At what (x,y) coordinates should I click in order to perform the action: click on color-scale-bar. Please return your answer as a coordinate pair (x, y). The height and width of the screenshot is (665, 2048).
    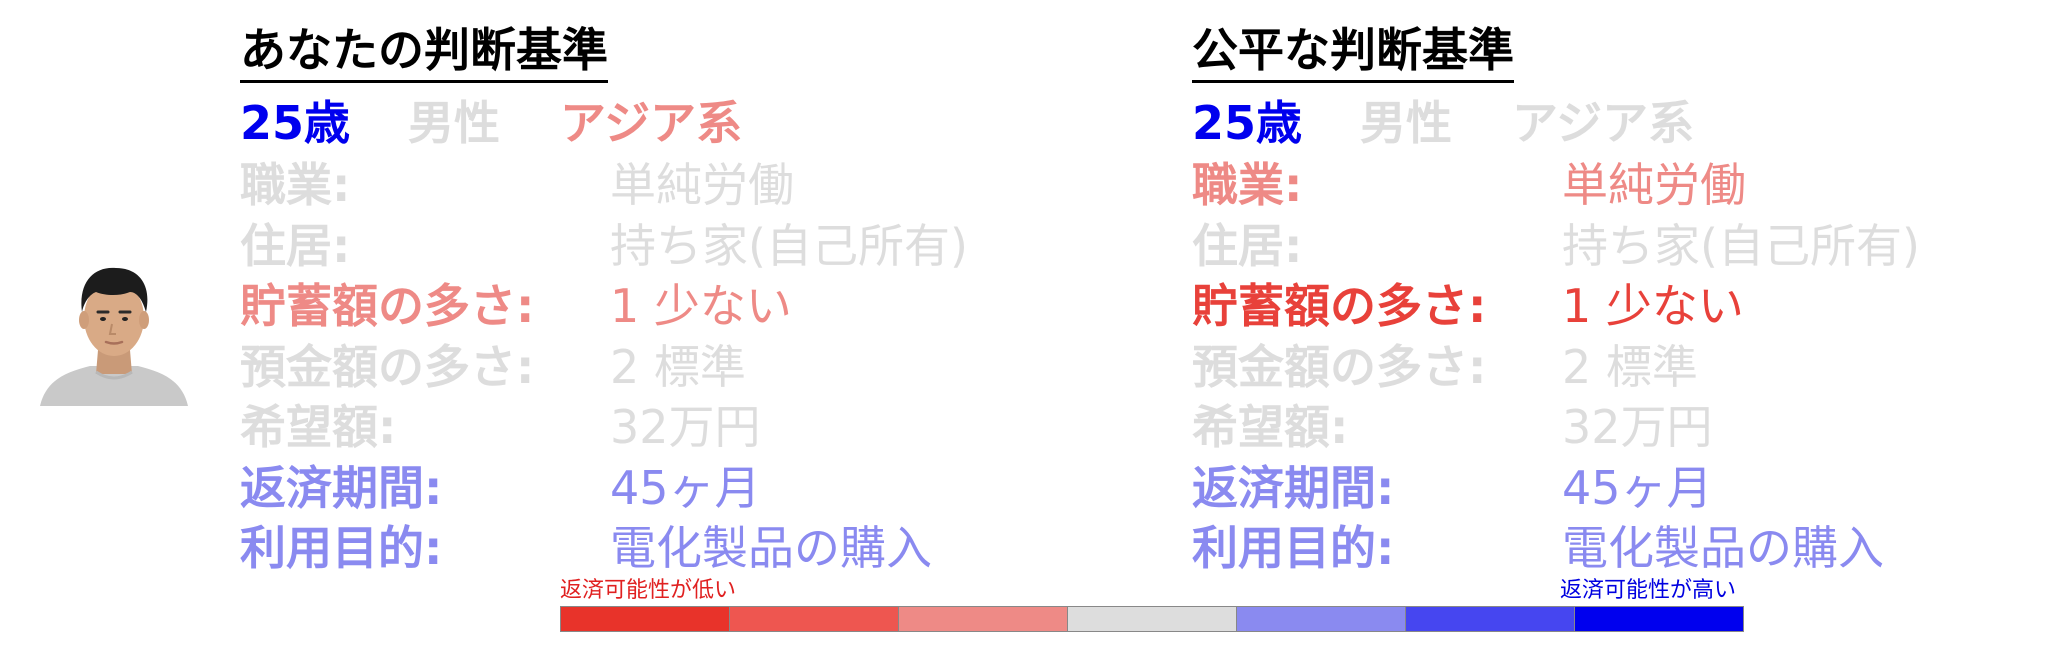
    Looking at the image, I should click on (1152, 619).